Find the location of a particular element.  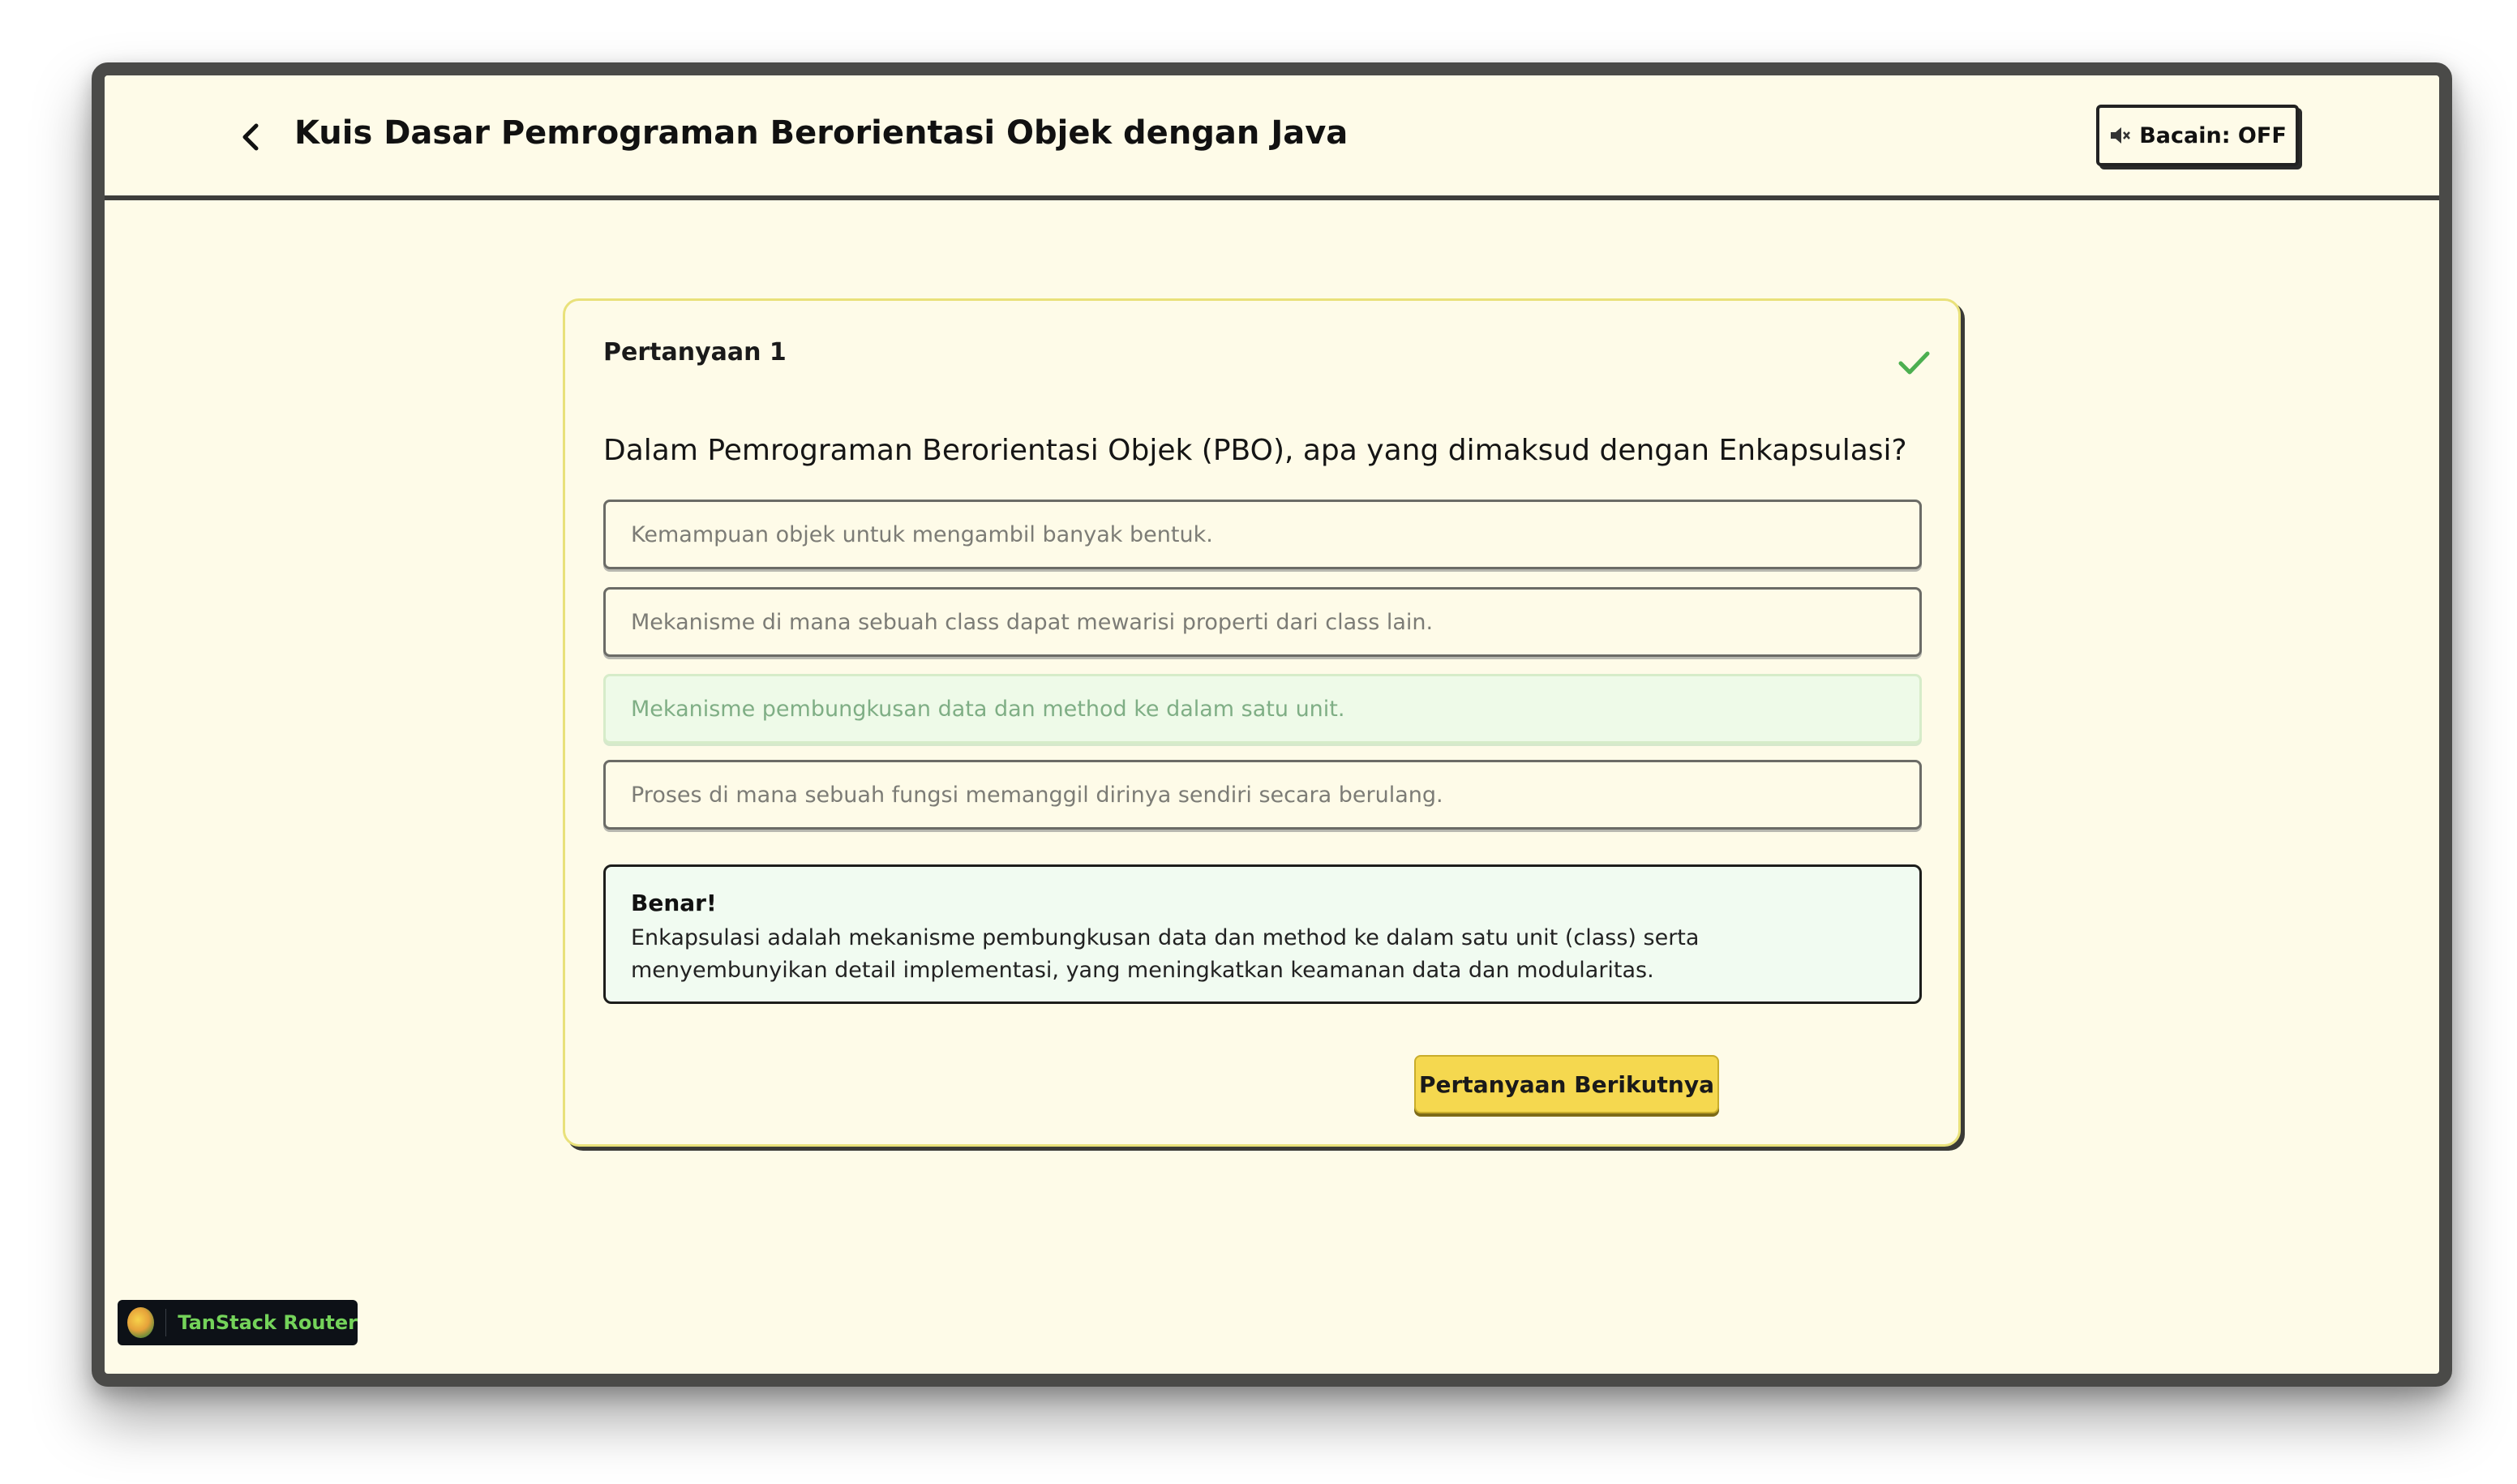

speaker-muted-icon is located at coordinates (2121, 135).